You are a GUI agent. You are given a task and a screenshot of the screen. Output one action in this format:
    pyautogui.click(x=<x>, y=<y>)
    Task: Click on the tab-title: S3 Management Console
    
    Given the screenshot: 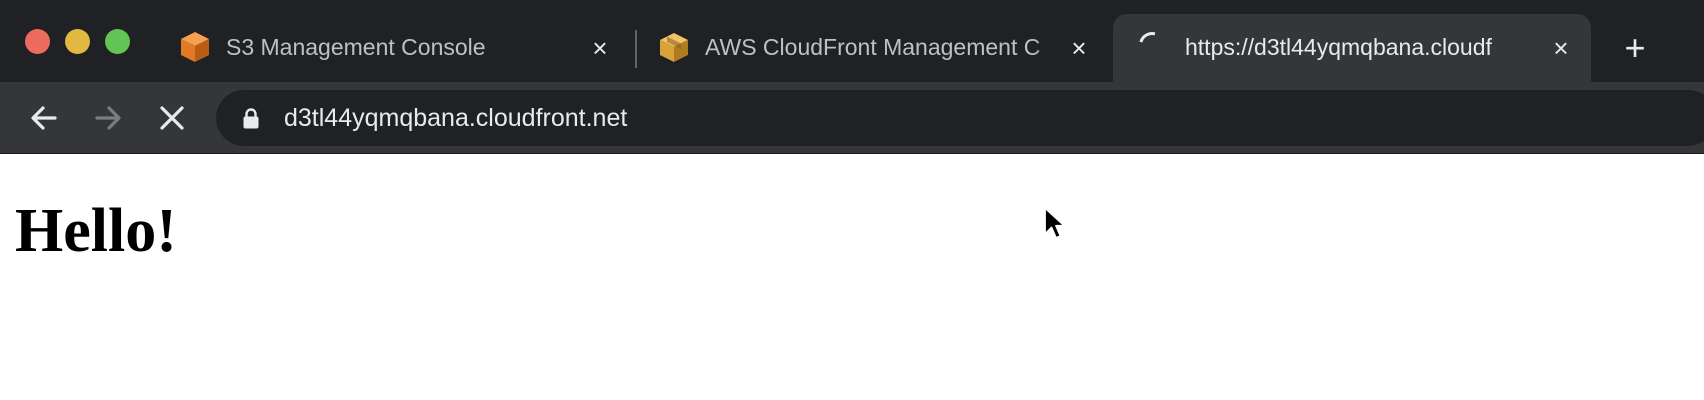 What is the action you would take?
    pyautogui.click(x=356, y=47)
    